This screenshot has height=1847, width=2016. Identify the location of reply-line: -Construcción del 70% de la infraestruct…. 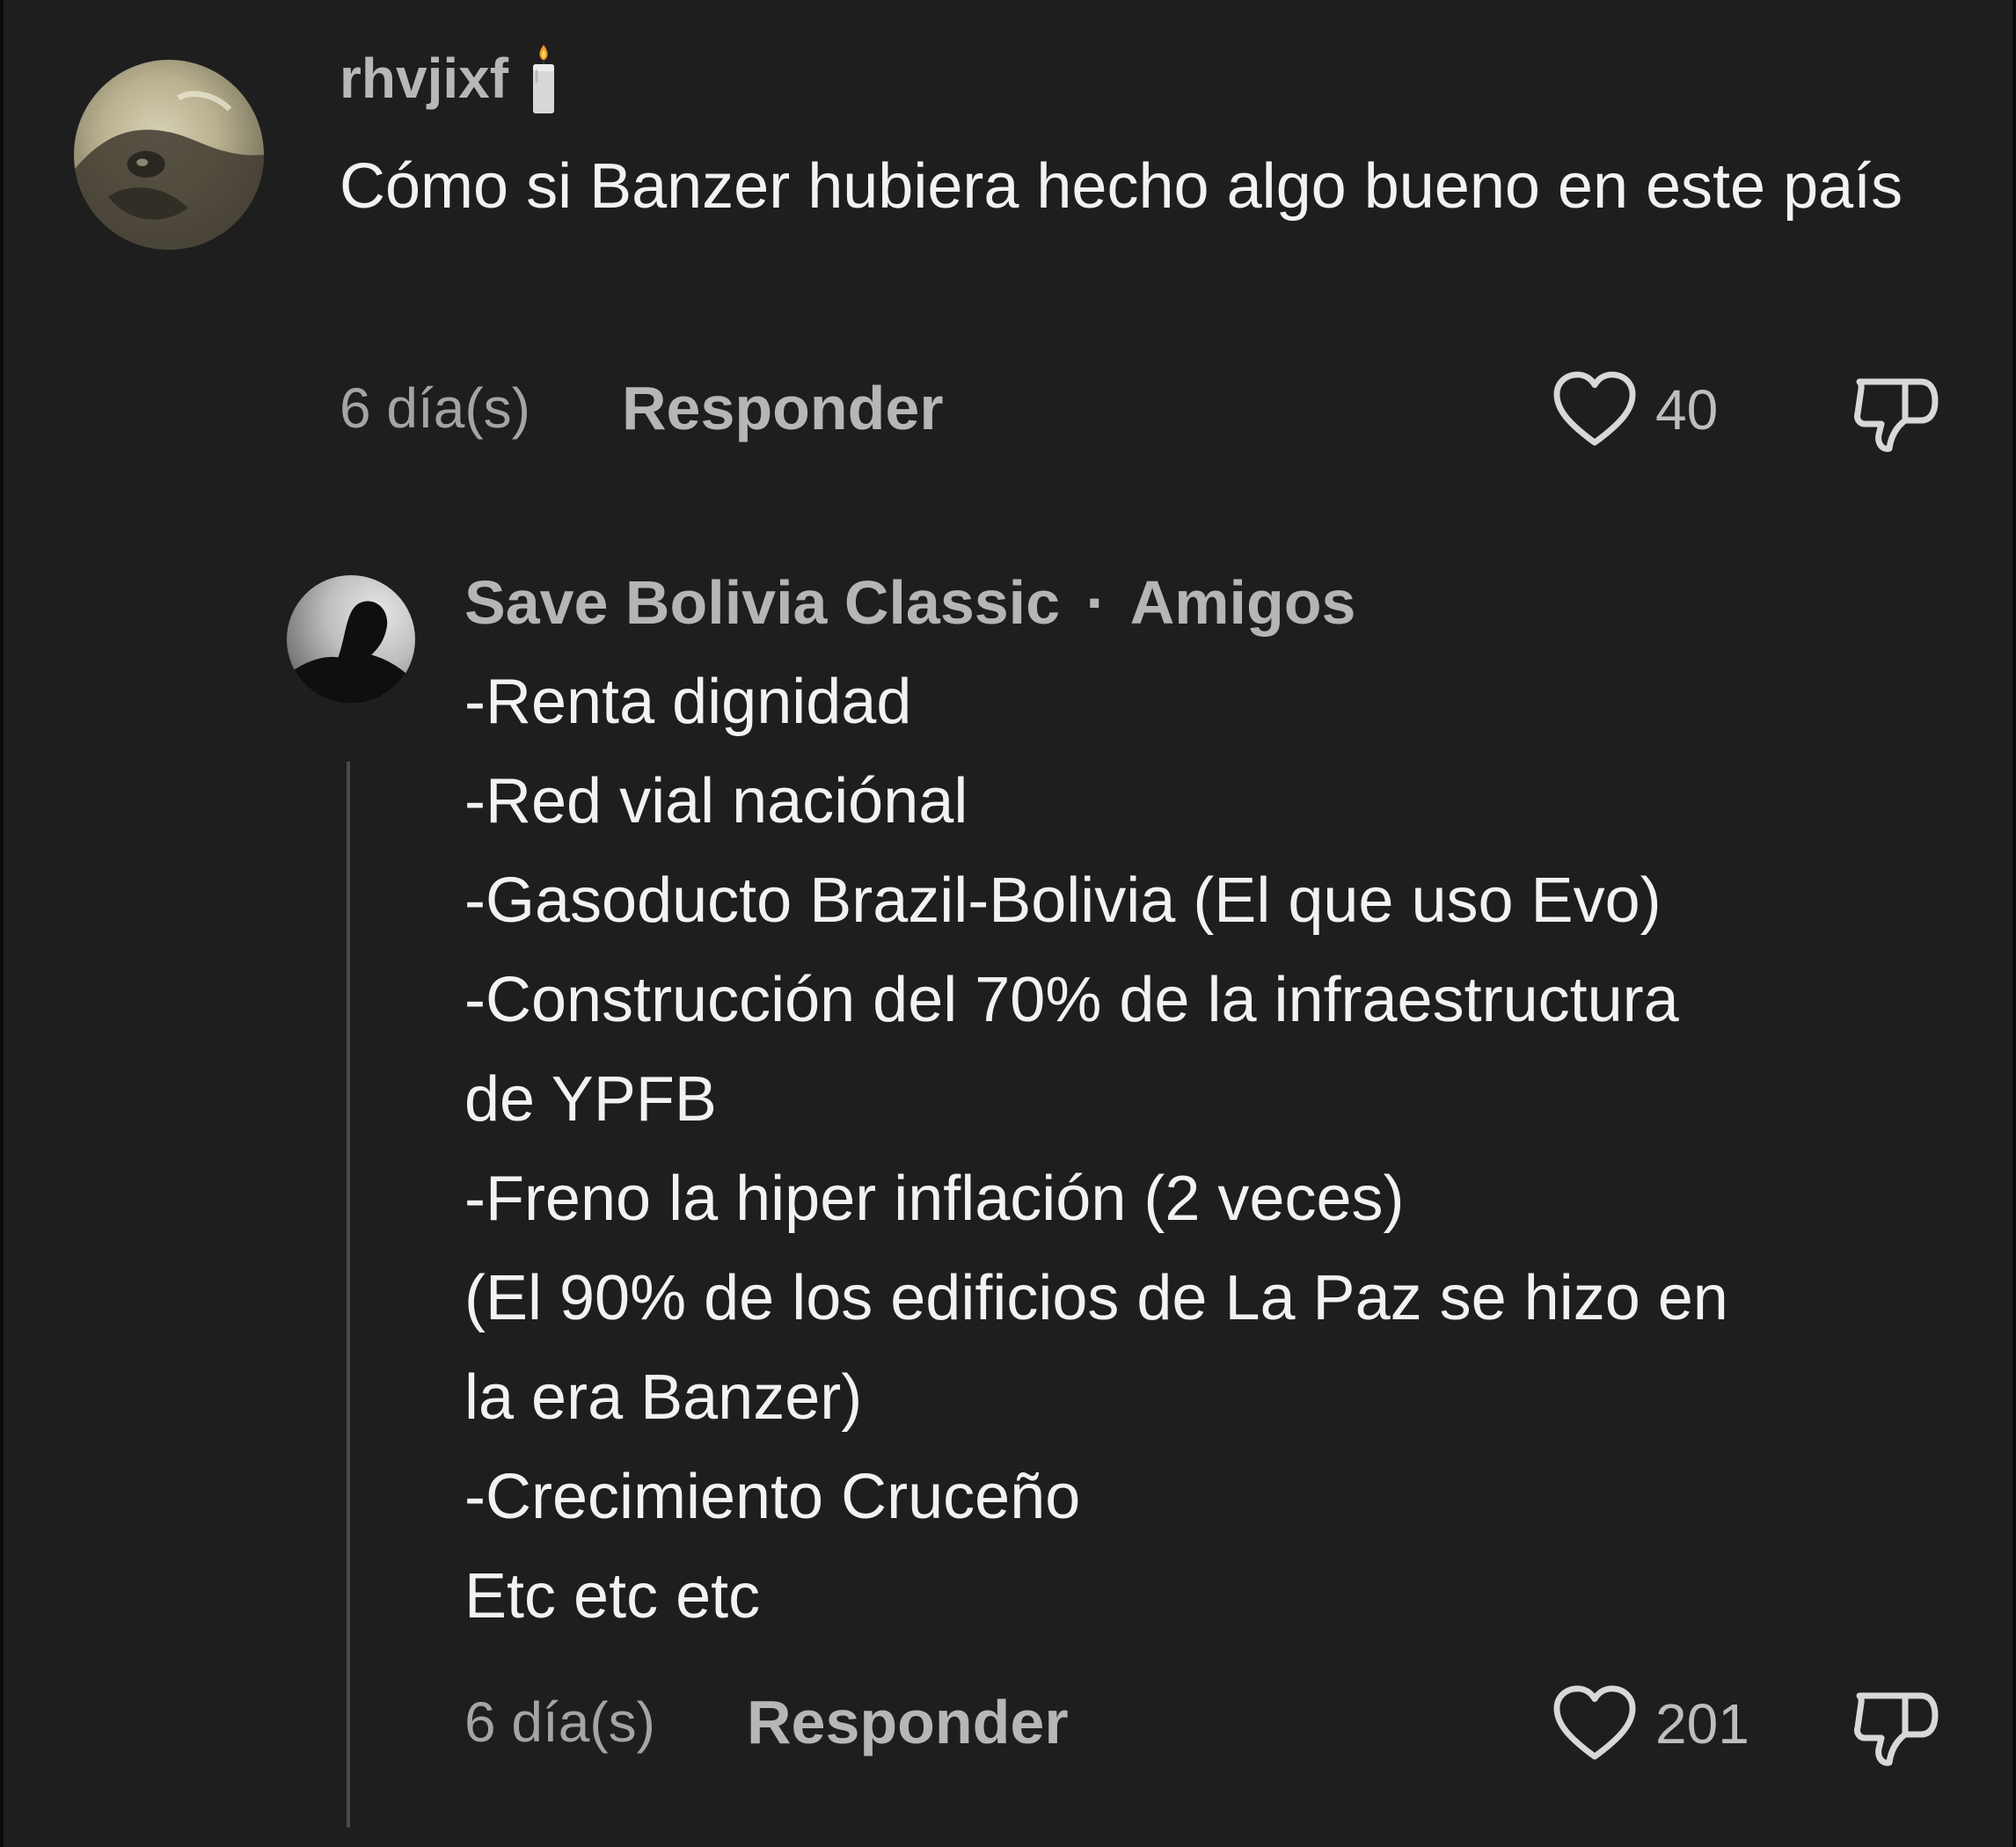
(1071, 1000).